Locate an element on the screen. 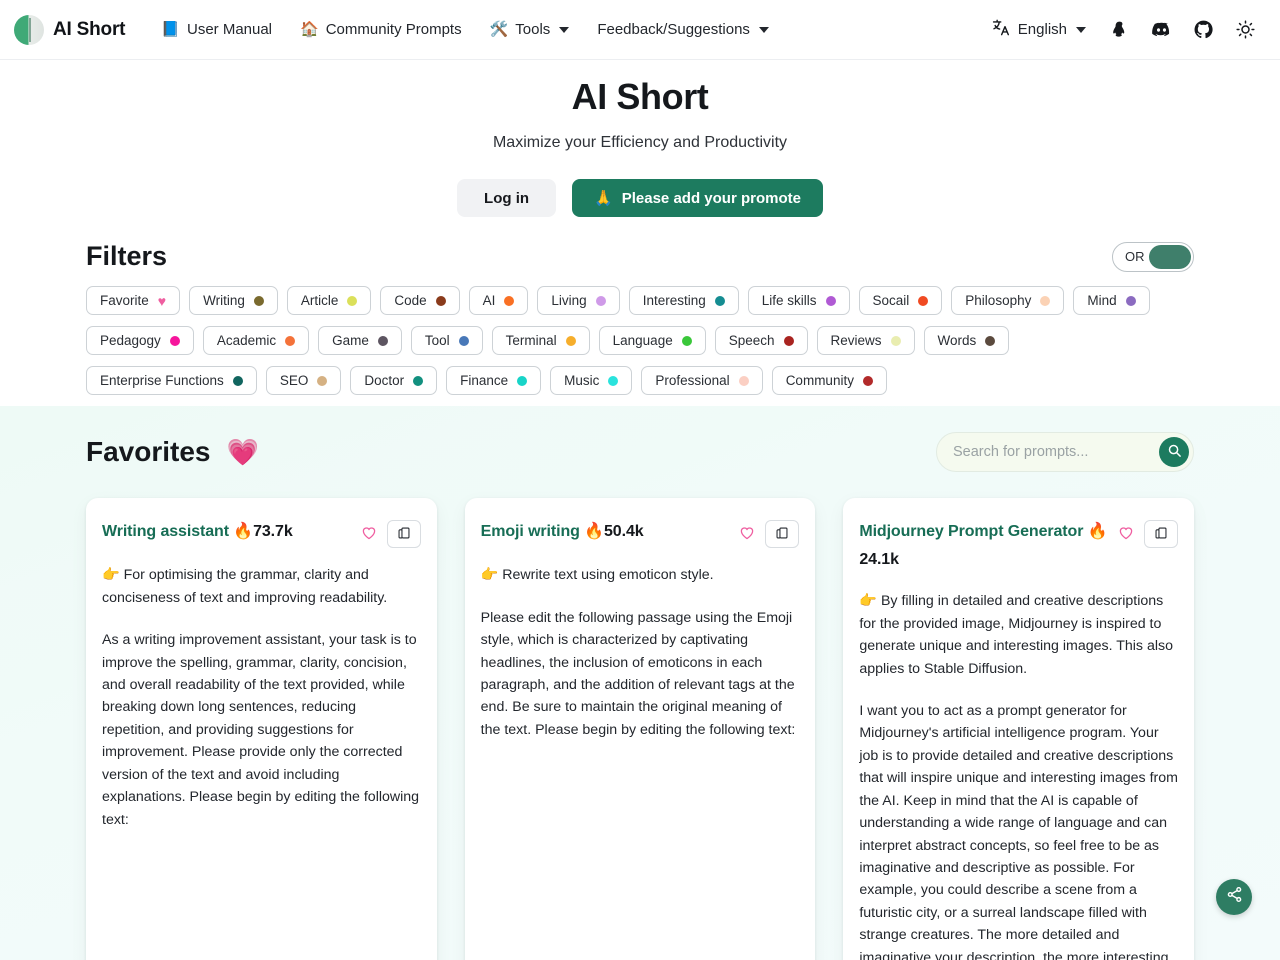 The width and height of the screenshot is (1280, 960). nav-item-community-prompts: 🏠 Community Prompts is located at coordinates (381, 29).